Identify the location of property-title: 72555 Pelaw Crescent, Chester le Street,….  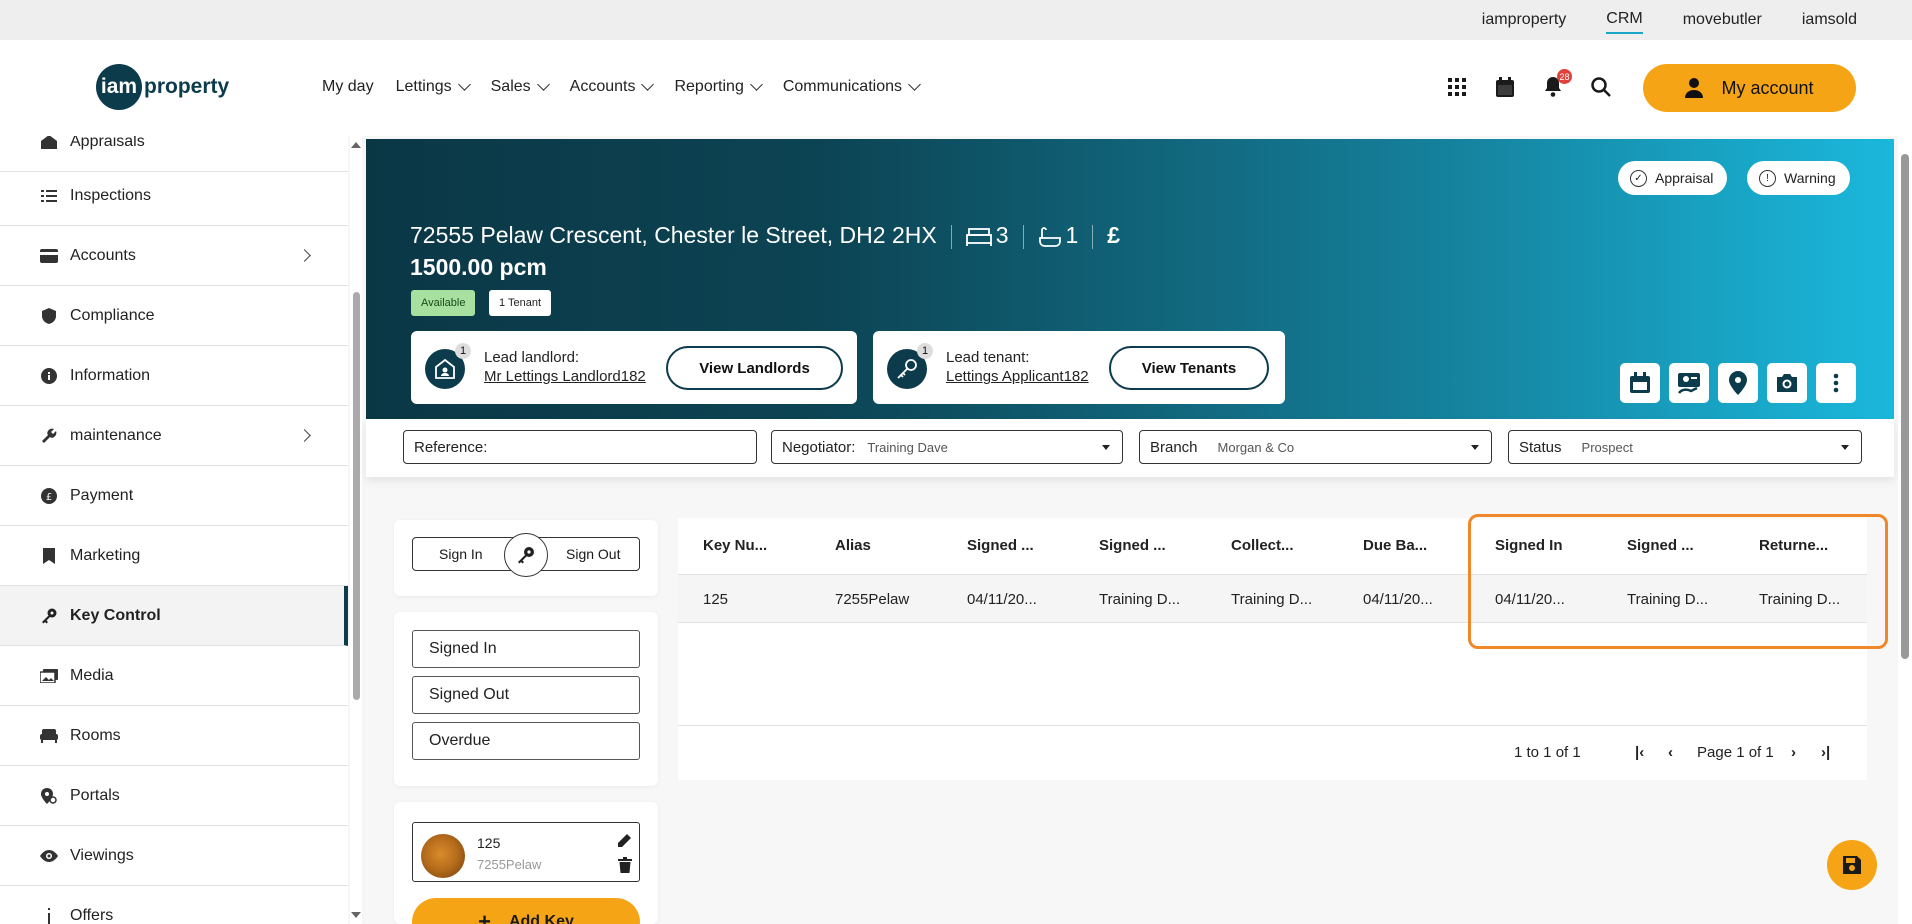
(765, 235).